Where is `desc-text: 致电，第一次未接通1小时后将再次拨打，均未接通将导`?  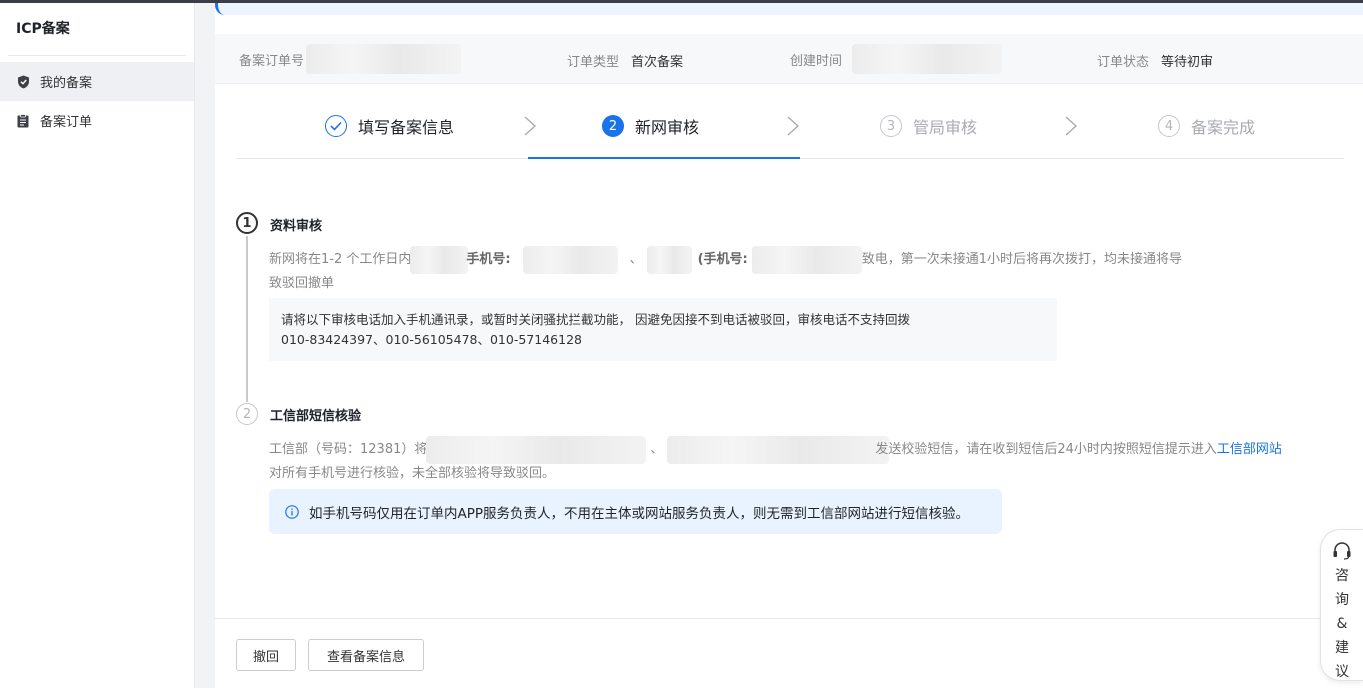
desc-text: 致电，第一次未接通1小时后将再次拨打，均未接通将导 is located at coordinates (1022, 259).